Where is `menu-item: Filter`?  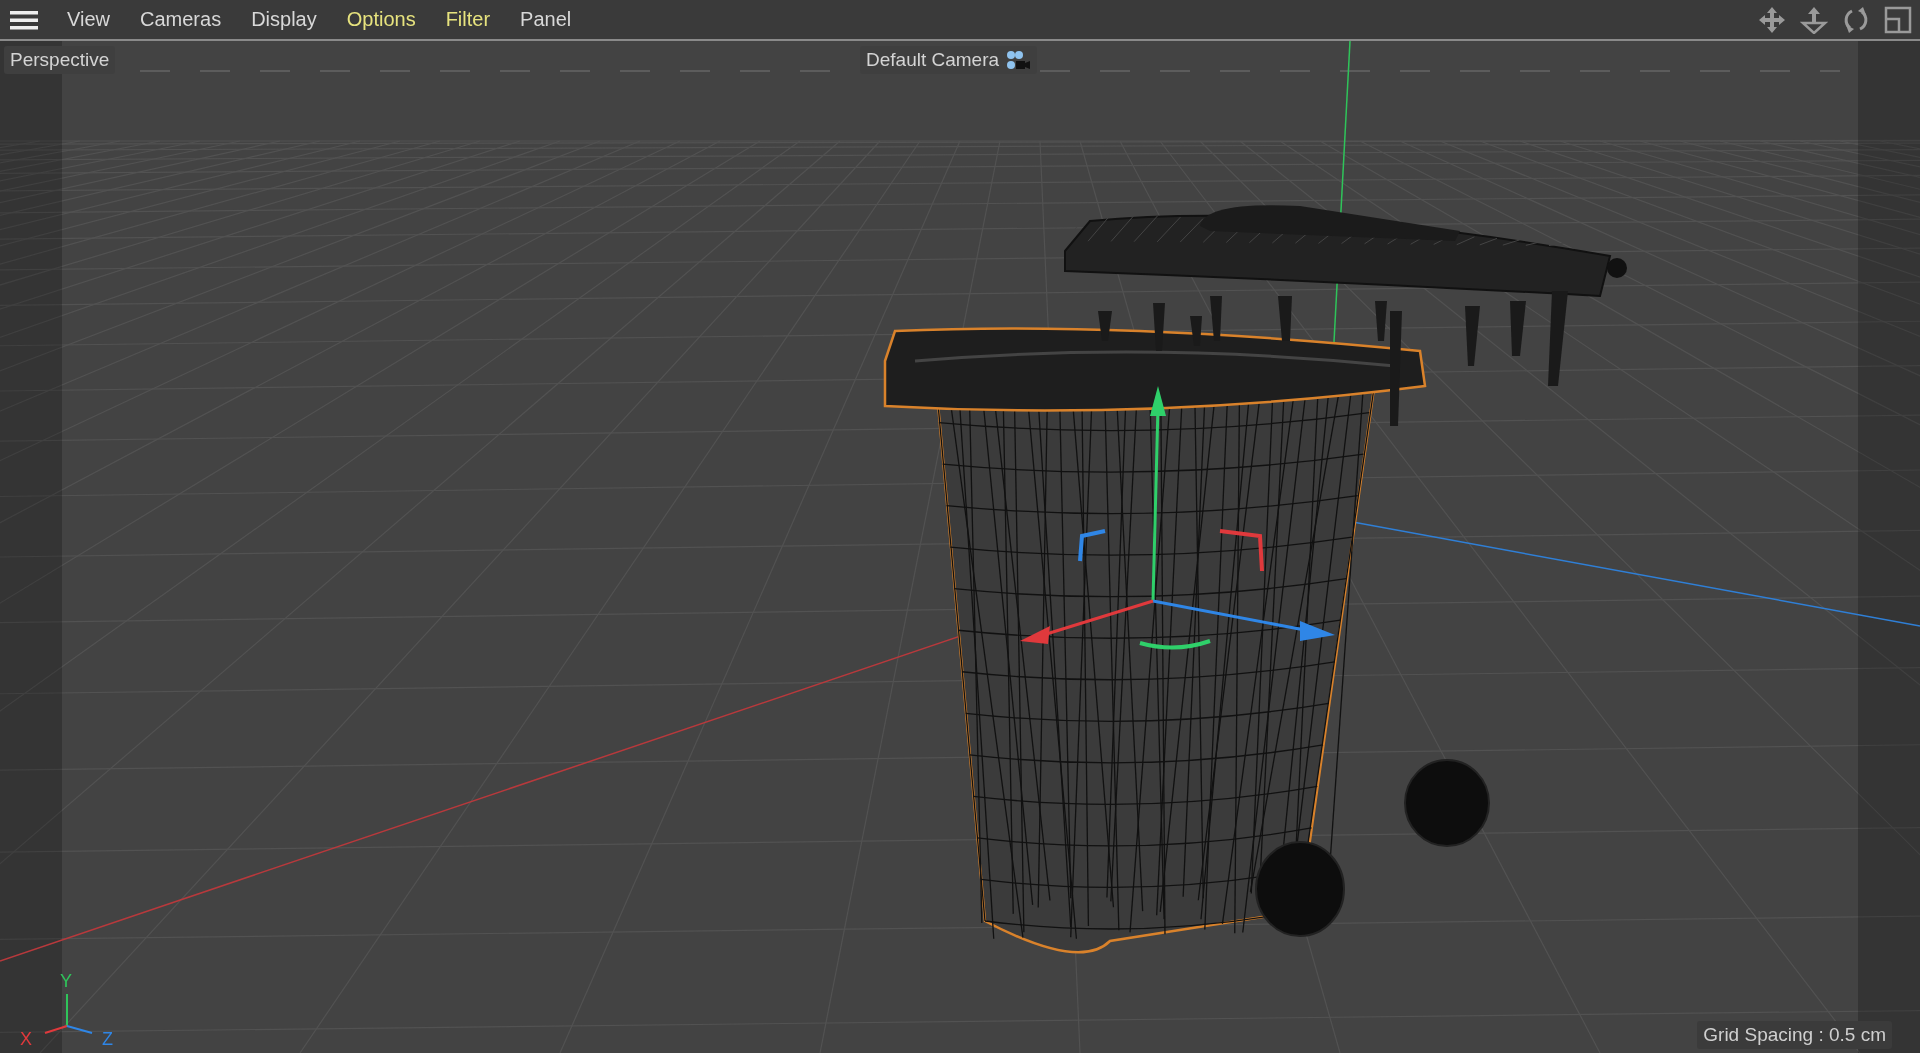
menu-item: Filter is located at coordinates (468, 19).